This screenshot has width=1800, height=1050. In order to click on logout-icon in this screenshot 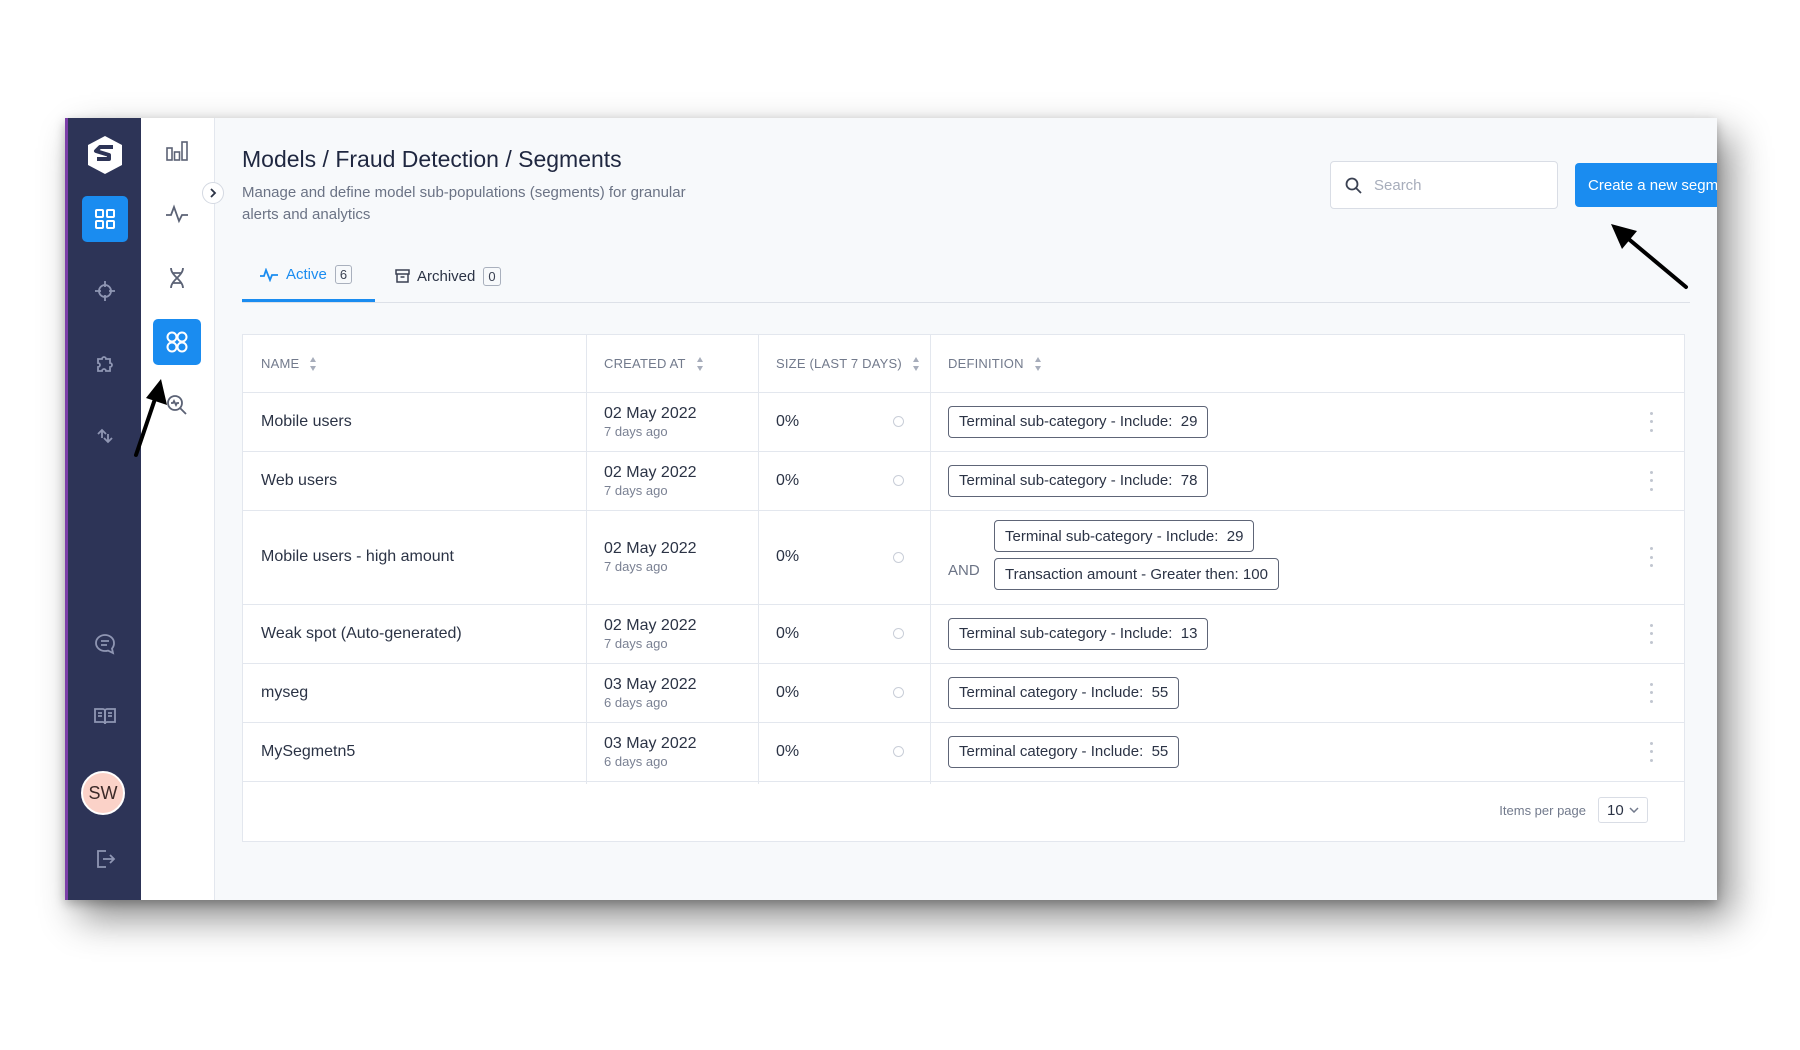, I will do `click(105, 859)`.